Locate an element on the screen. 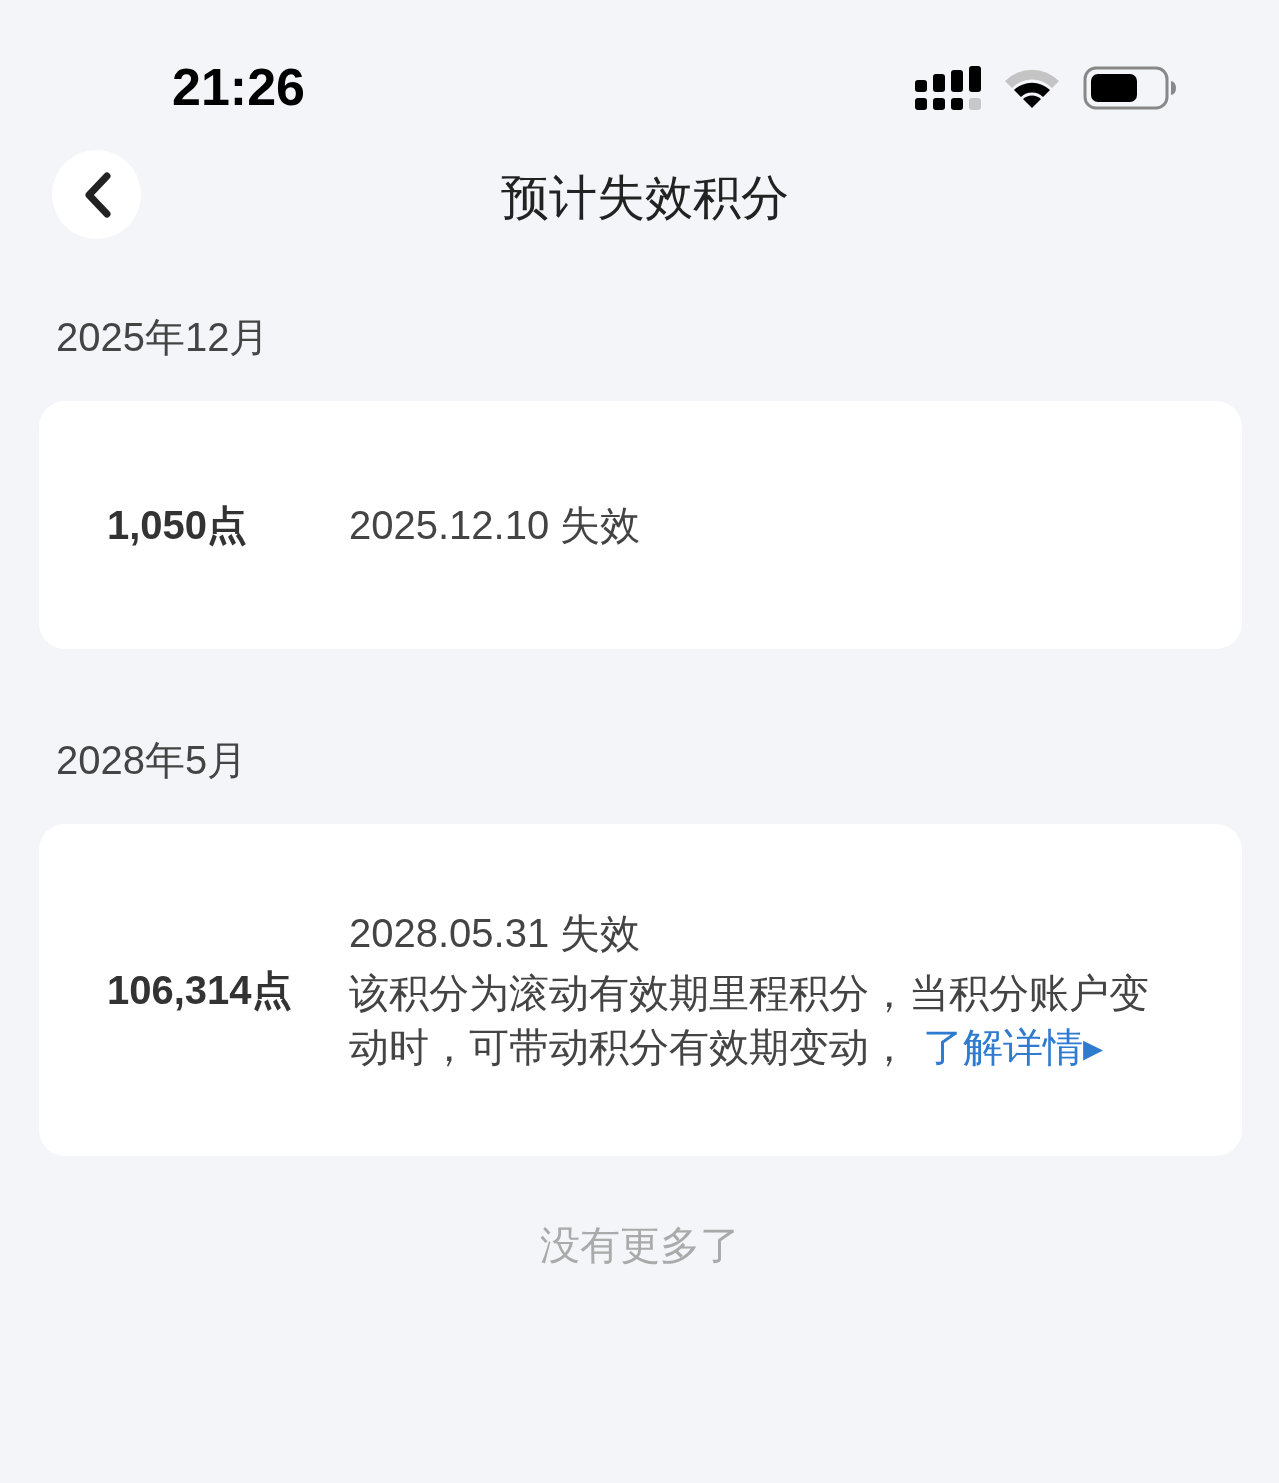 The height and width of the screenshot is (1483, 1279). details-link: 了解详情▸ is located at coordinates (1013, 1047).